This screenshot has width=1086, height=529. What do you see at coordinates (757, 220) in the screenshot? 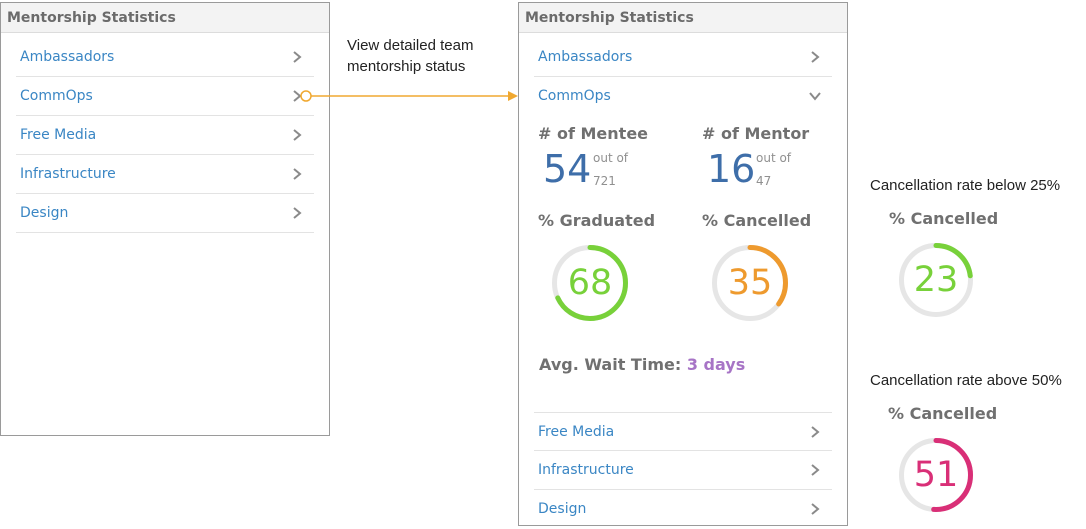
I see `cancelled-label: % Cancelled` at bounding box center [757, 220].